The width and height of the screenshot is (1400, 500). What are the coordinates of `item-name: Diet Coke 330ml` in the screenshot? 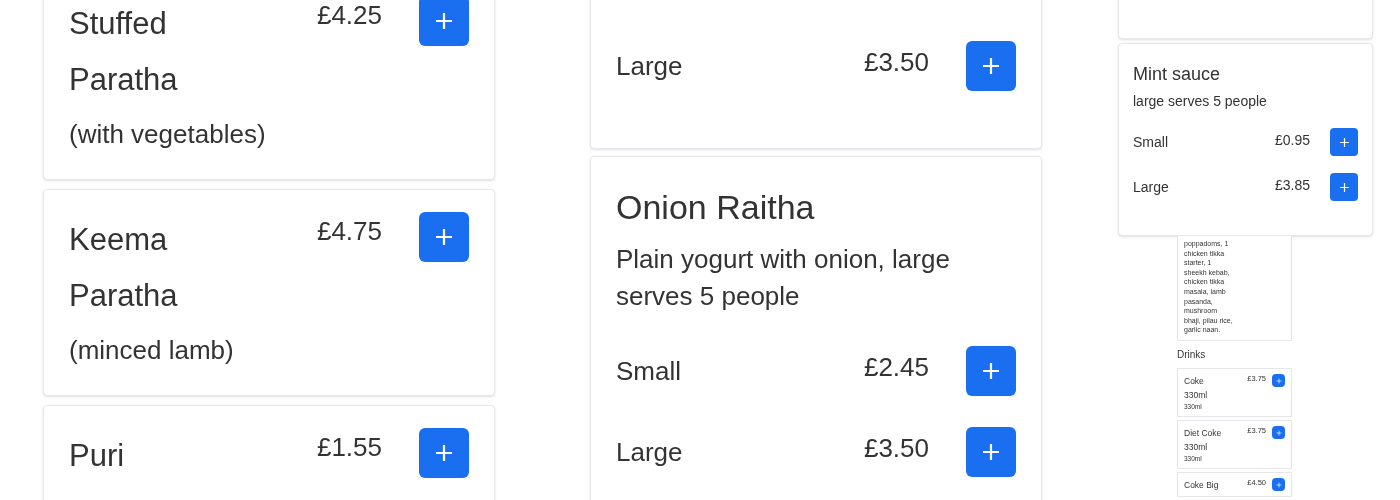 It's located at (1203, 440).